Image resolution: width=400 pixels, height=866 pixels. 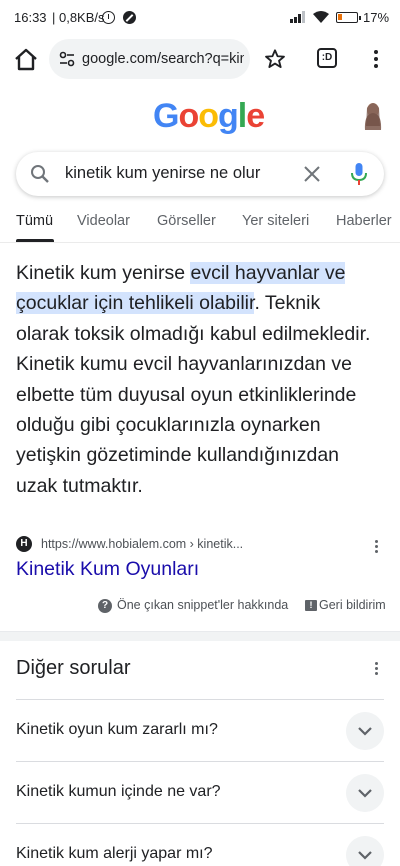 I want to click on tab-news: Haberler, so click(x=364, y=221).